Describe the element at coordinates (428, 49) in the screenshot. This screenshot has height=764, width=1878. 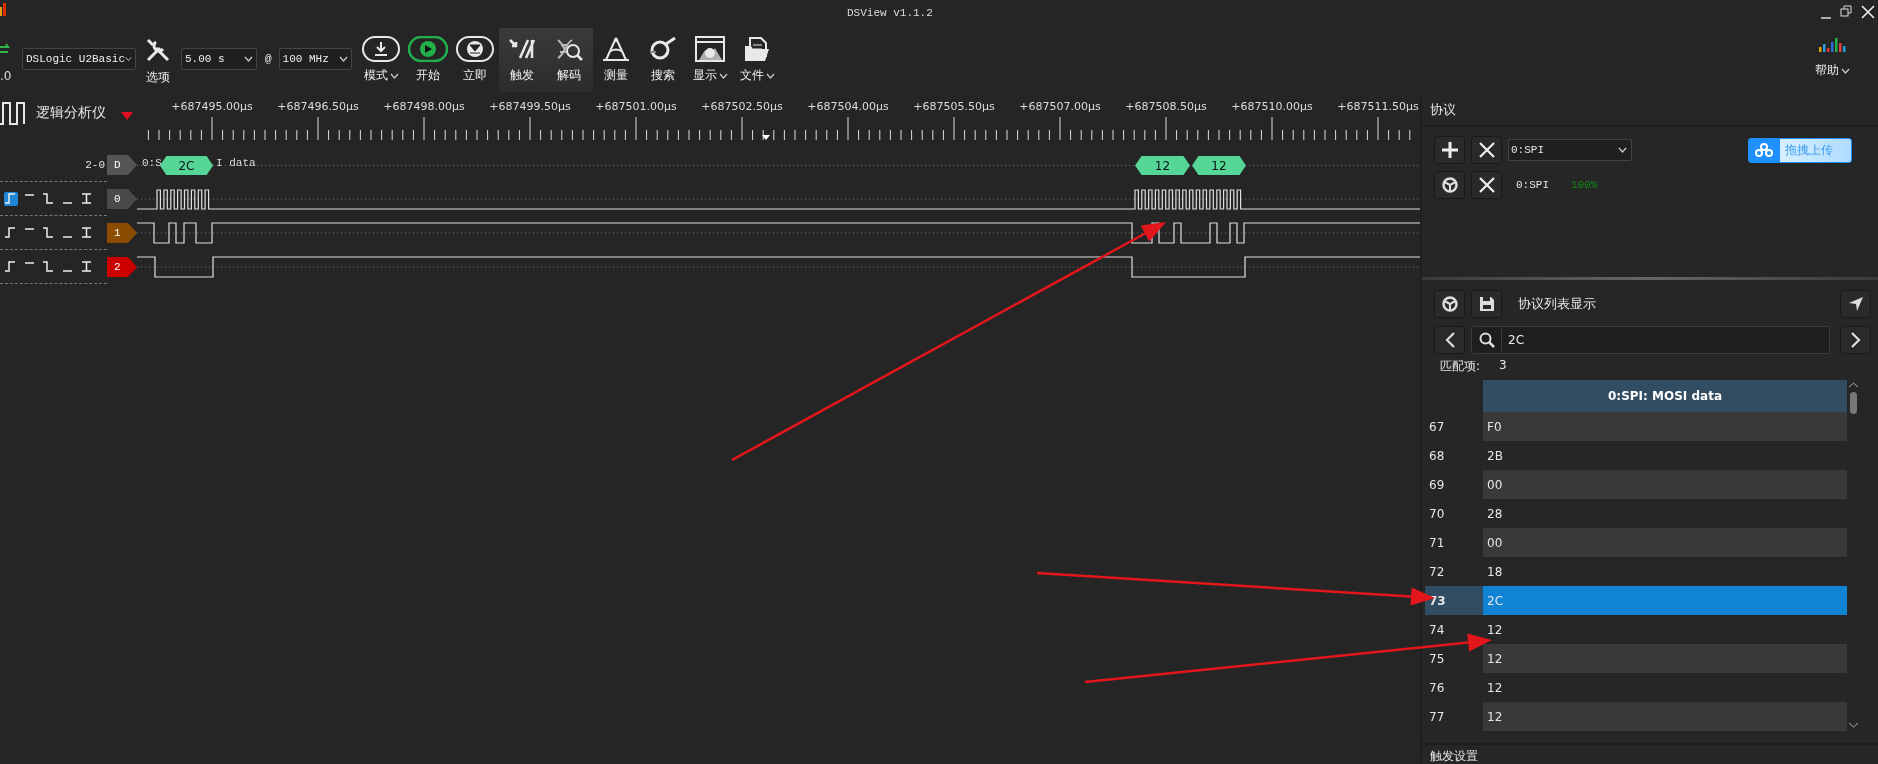
I see `play-icon` at that location.